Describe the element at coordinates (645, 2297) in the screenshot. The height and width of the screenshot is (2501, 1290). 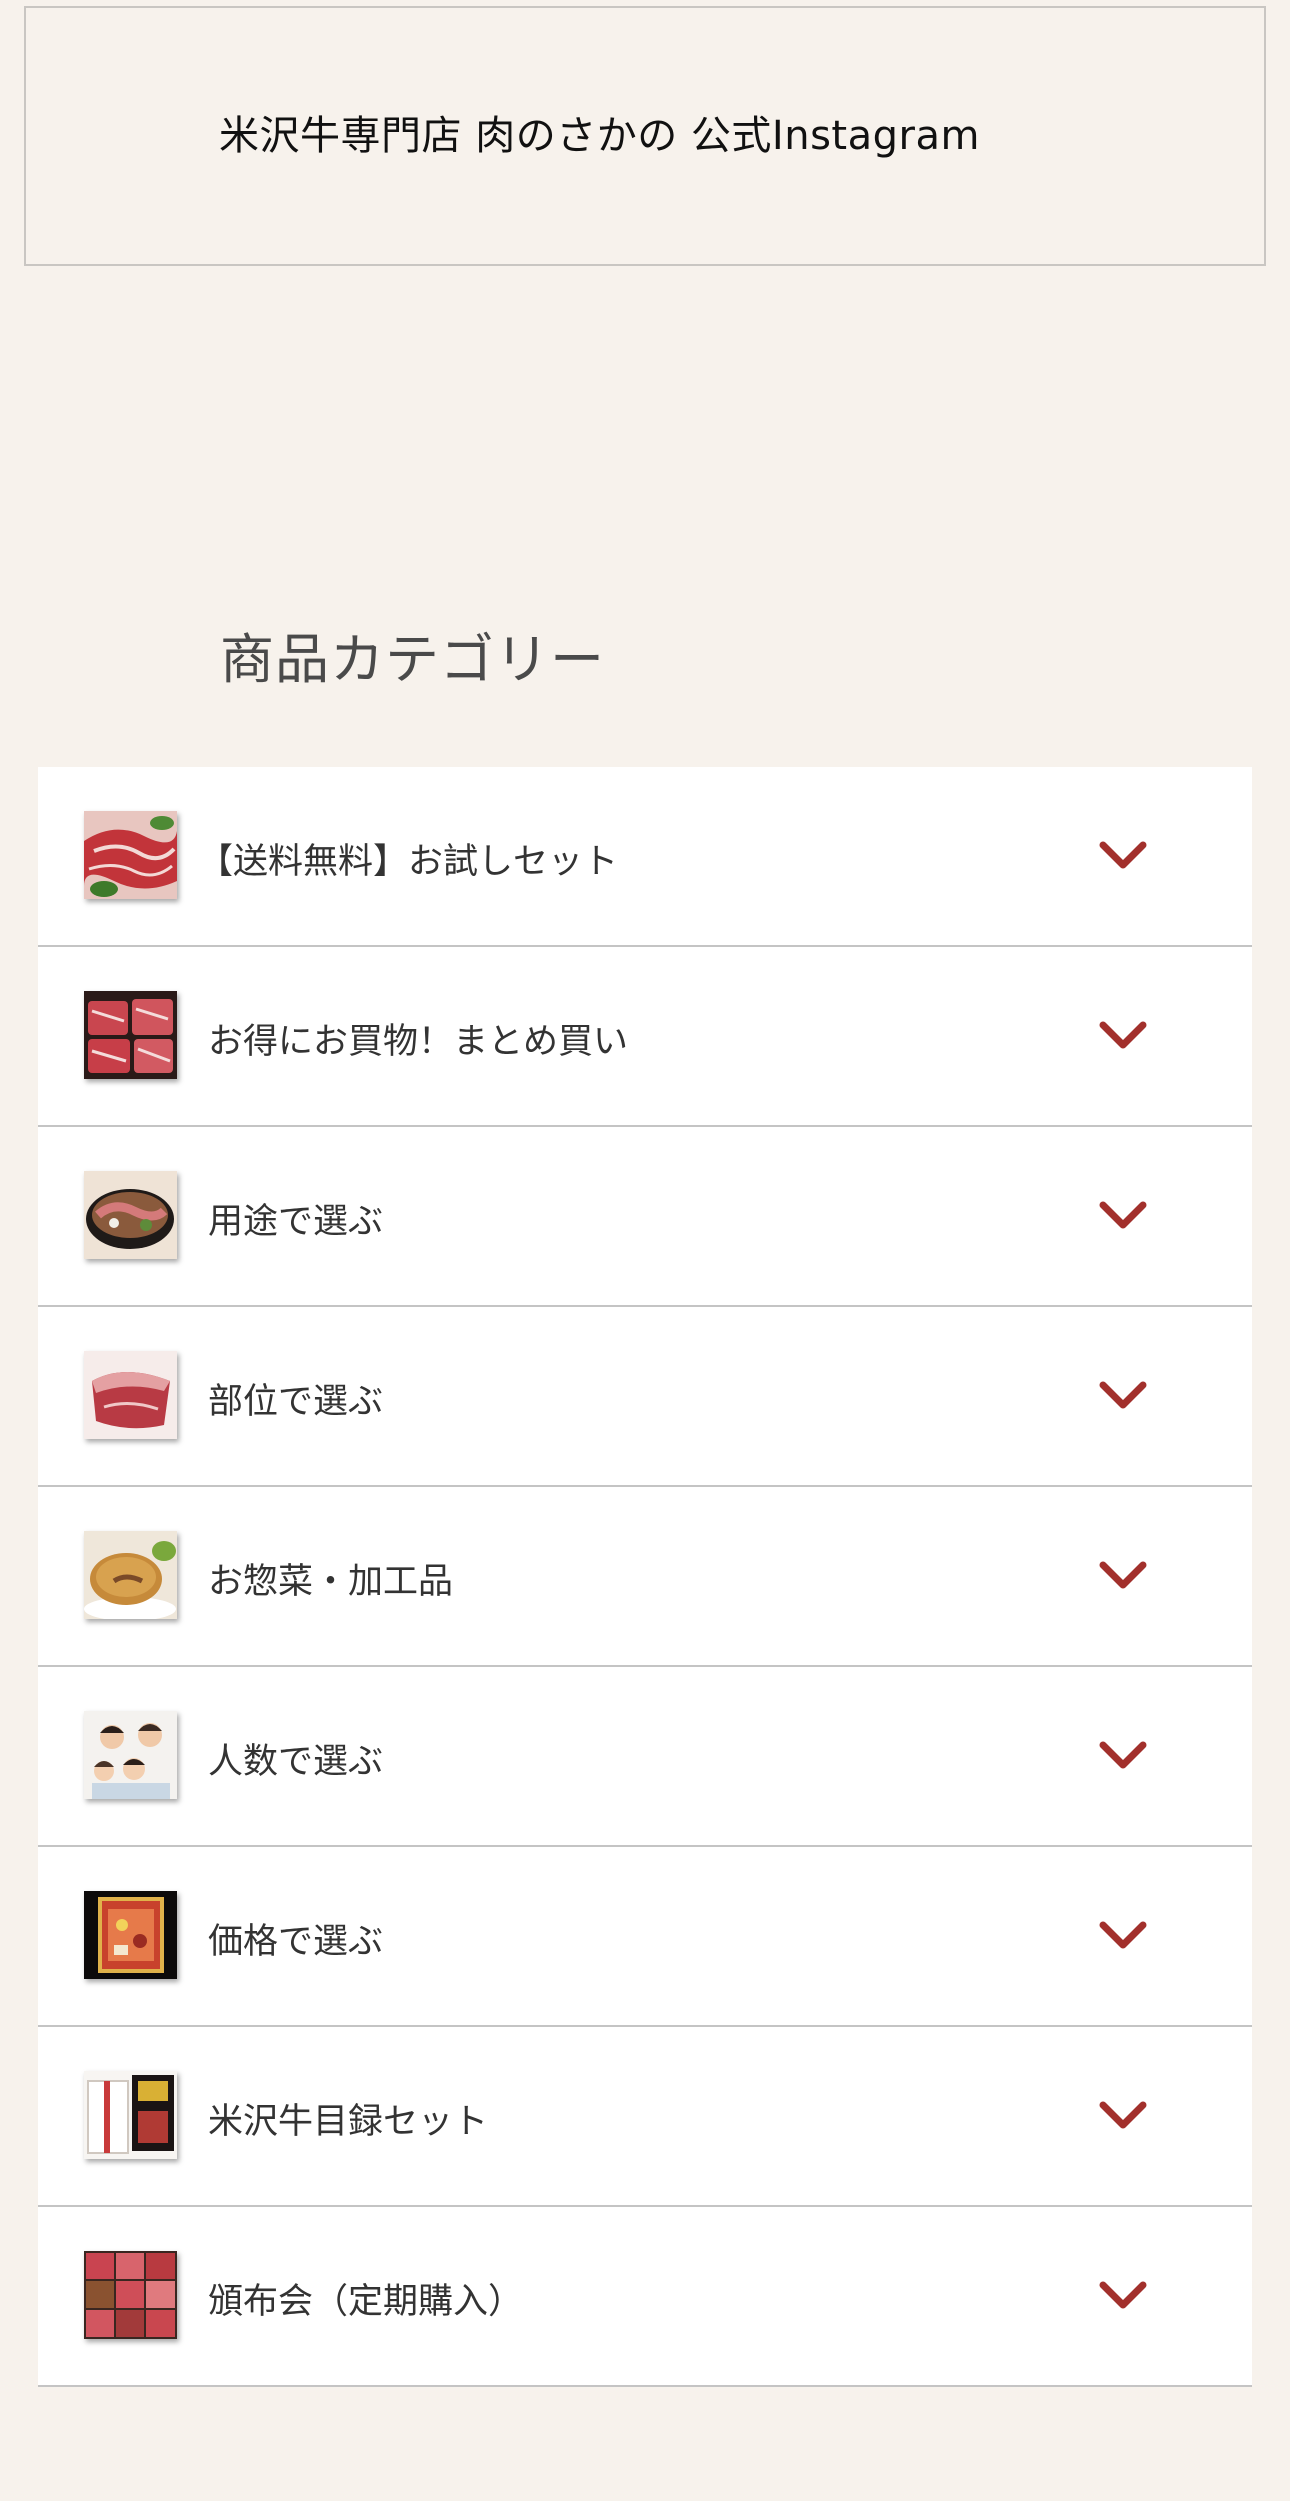
I see `category-item-subscription: 頒布会（定期購入）` at that location.